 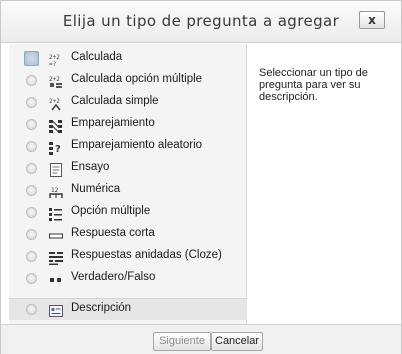 I want to click on option-descripcion: Descripción, so click(x=128, y=309).